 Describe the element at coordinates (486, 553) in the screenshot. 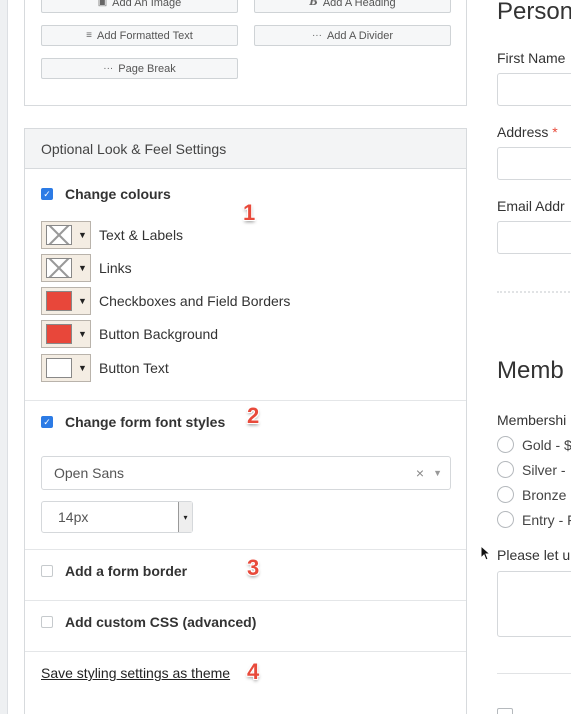

I see `mouse-cursor-icon` at that location.